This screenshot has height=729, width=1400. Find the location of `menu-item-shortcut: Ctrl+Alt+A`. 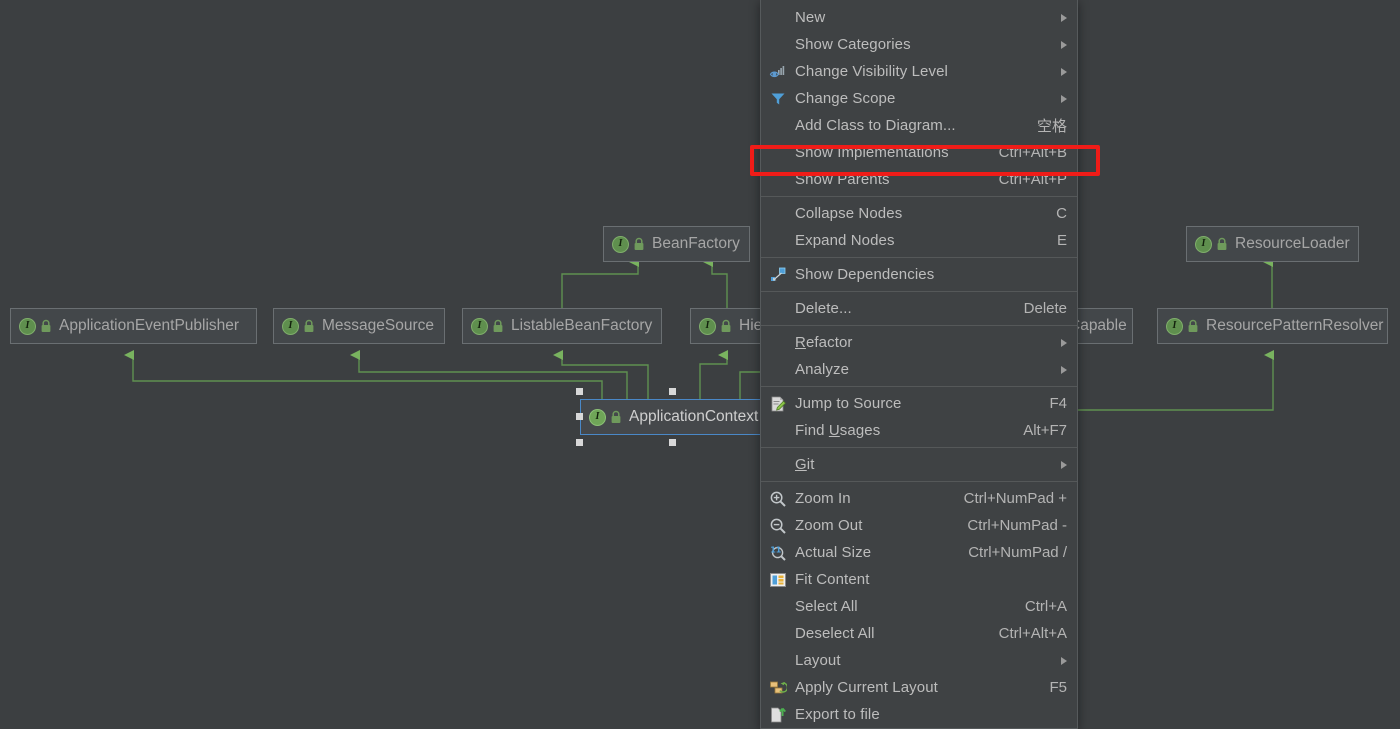

menu-item-shortcut: Ctrl+Alt+A is located at coordinates (1032, 633).